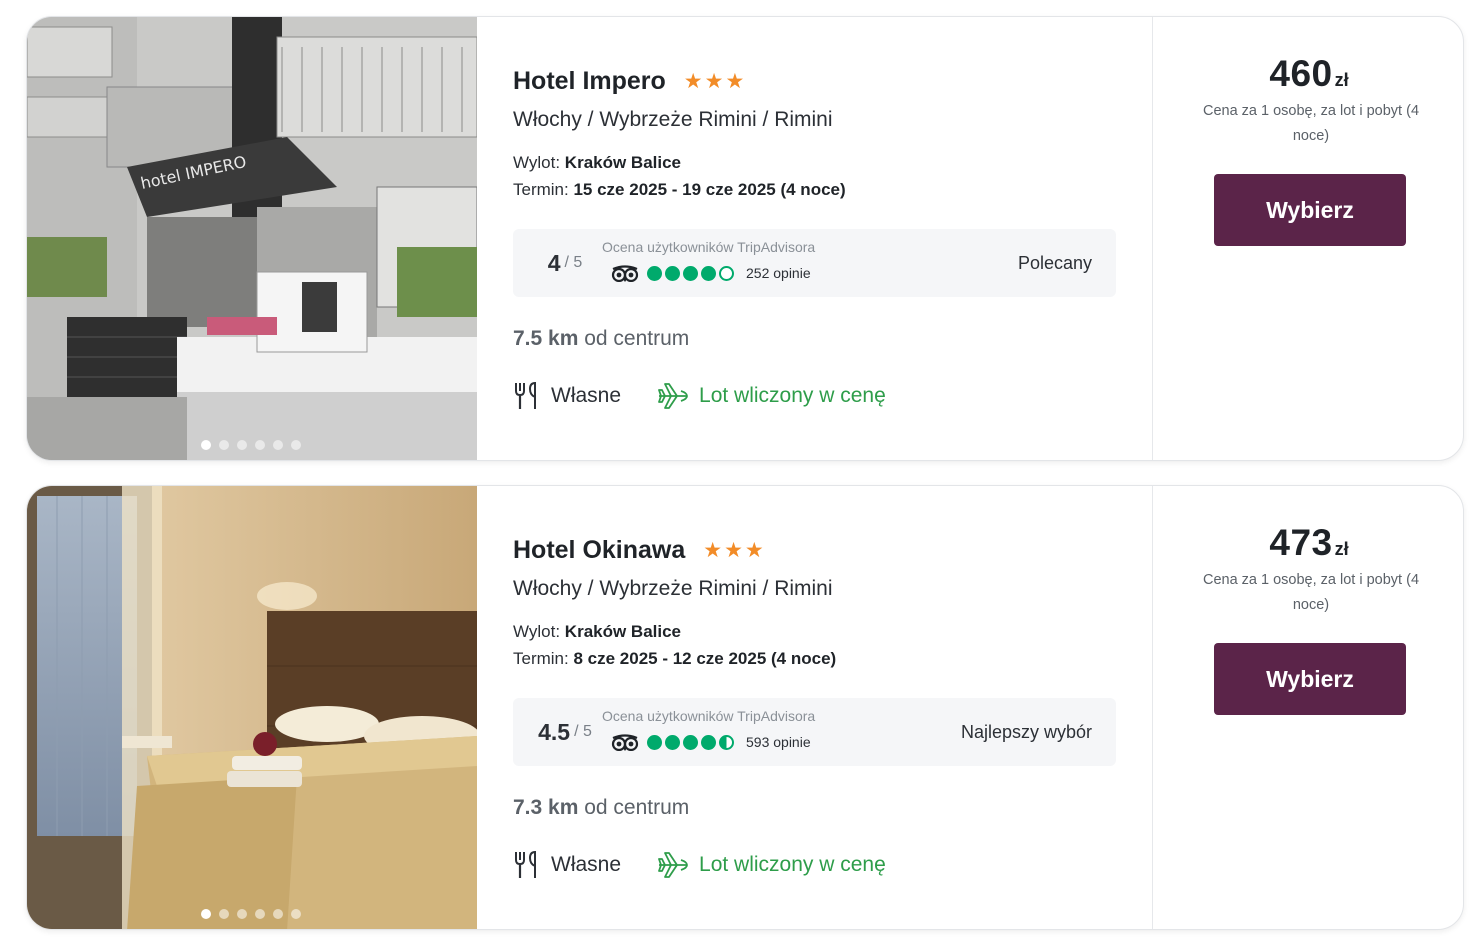 The width and height of the screenshot is (1478, 946). Describe the element at coordinates (814, 732) in the screenshot. I see `tripadvisor-rating: 4.5 / 5 Ocena użytkowników TripAdvisora` at that location.